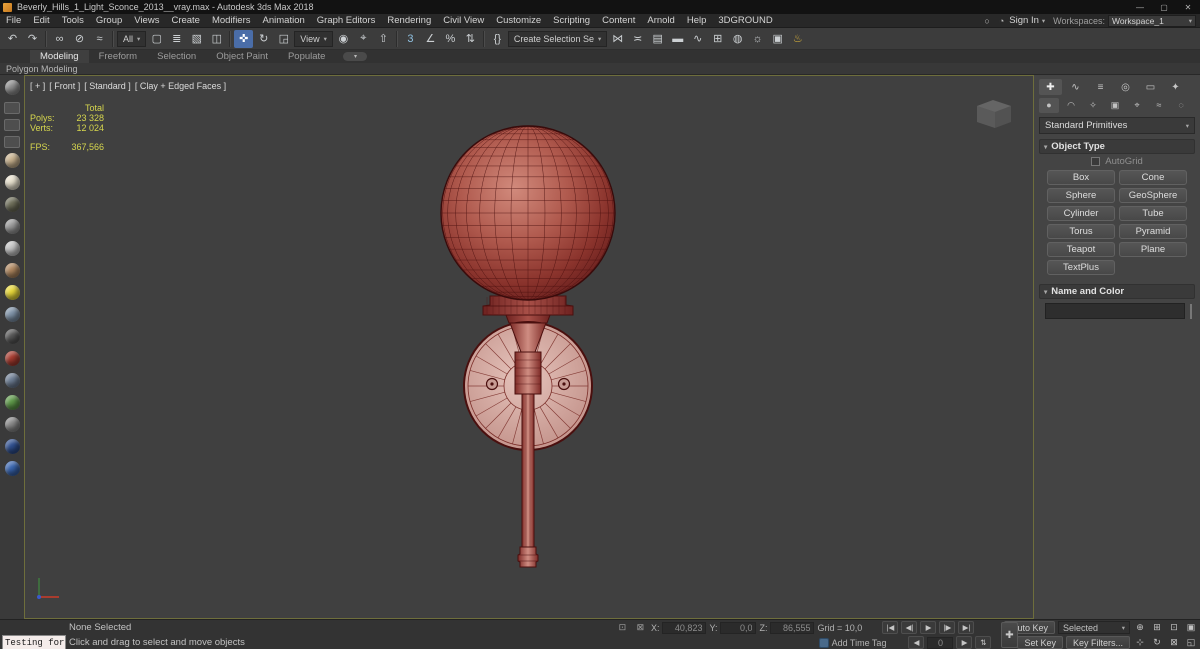  What do you see at coordinates (697, 20) in the screenshot?
I see `menu-help: Help` at bounding box center [697, 20].